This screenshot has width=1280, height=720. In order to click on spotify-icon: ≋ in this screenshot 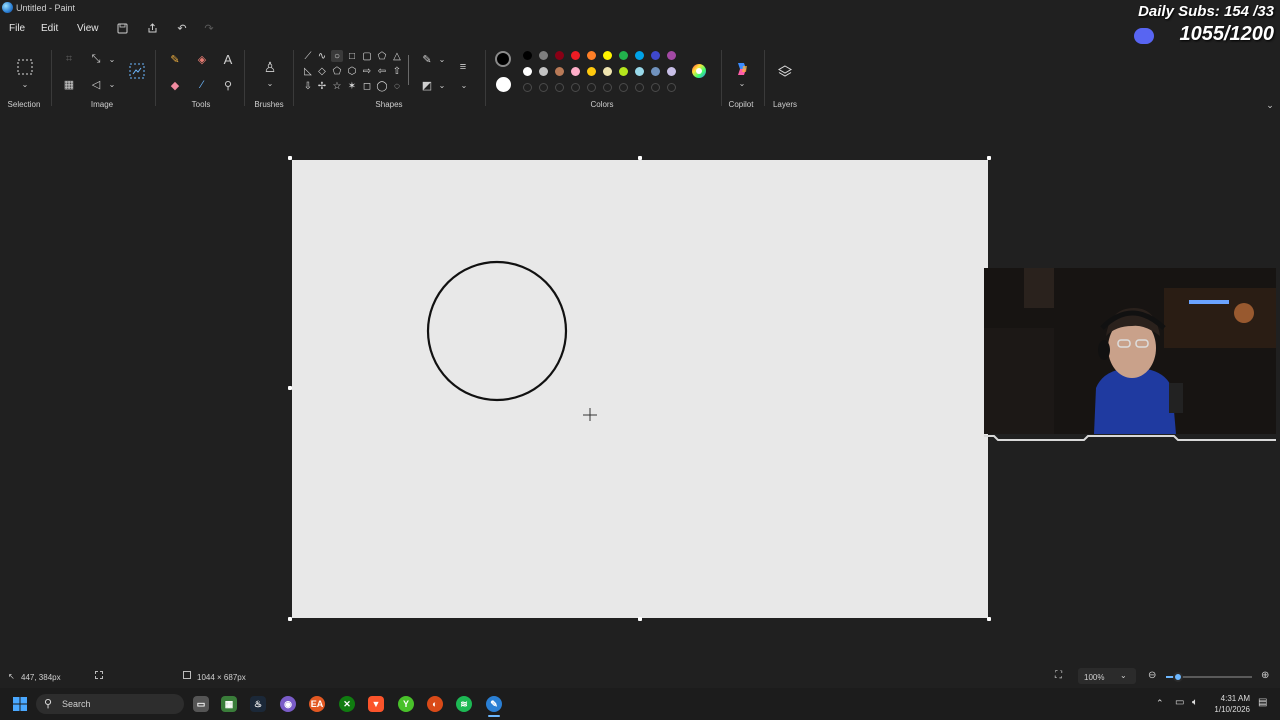, I will do `click(464, 704)`.